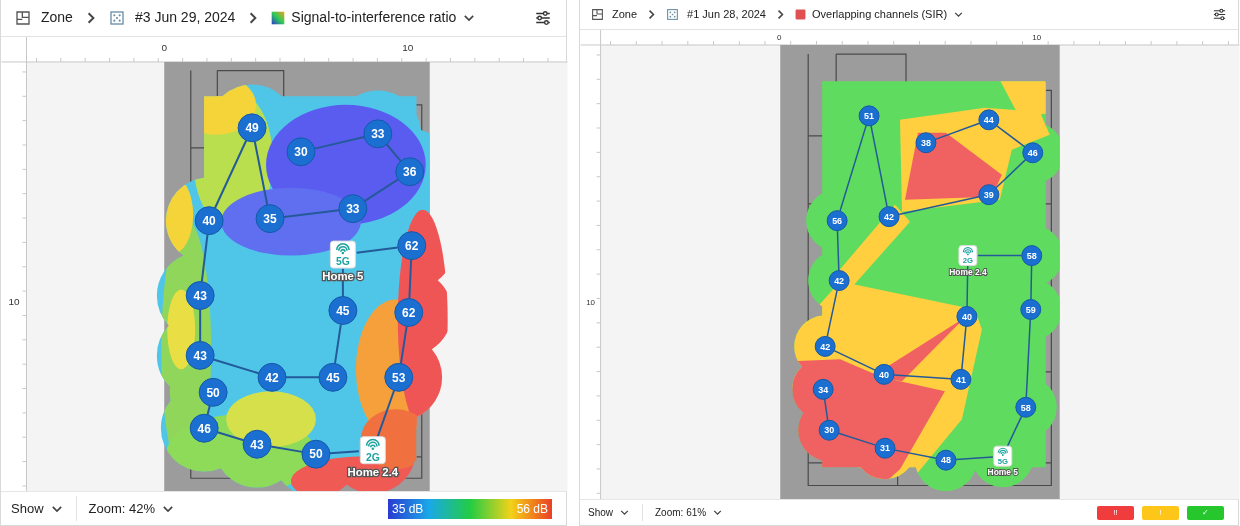 This screenshot has width=1240, height=526. What do you see at coordinates (1003, 472) in the screenshot?
I see `access-point-name: Home 5` at bounding box center [1003, 472].